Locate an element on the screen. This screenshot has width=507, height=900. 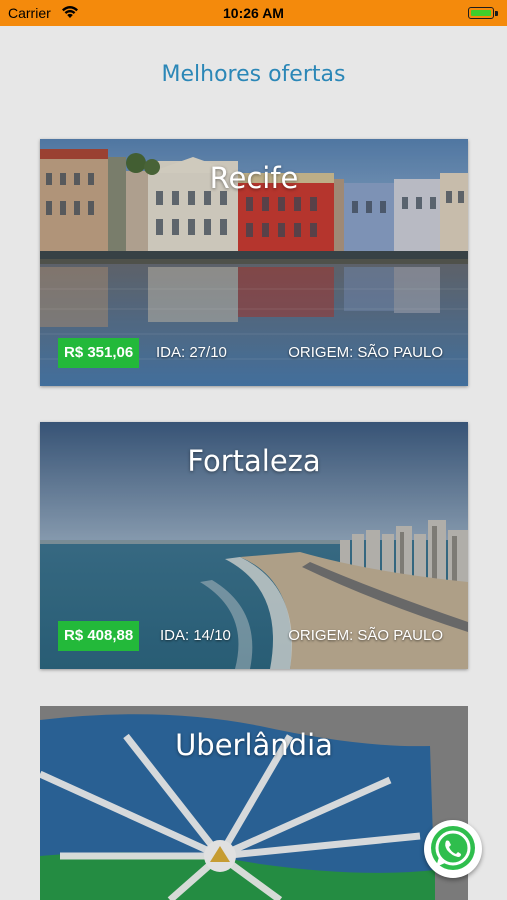
page-title: Melhores ofertas is located at coordinates (253, 74).